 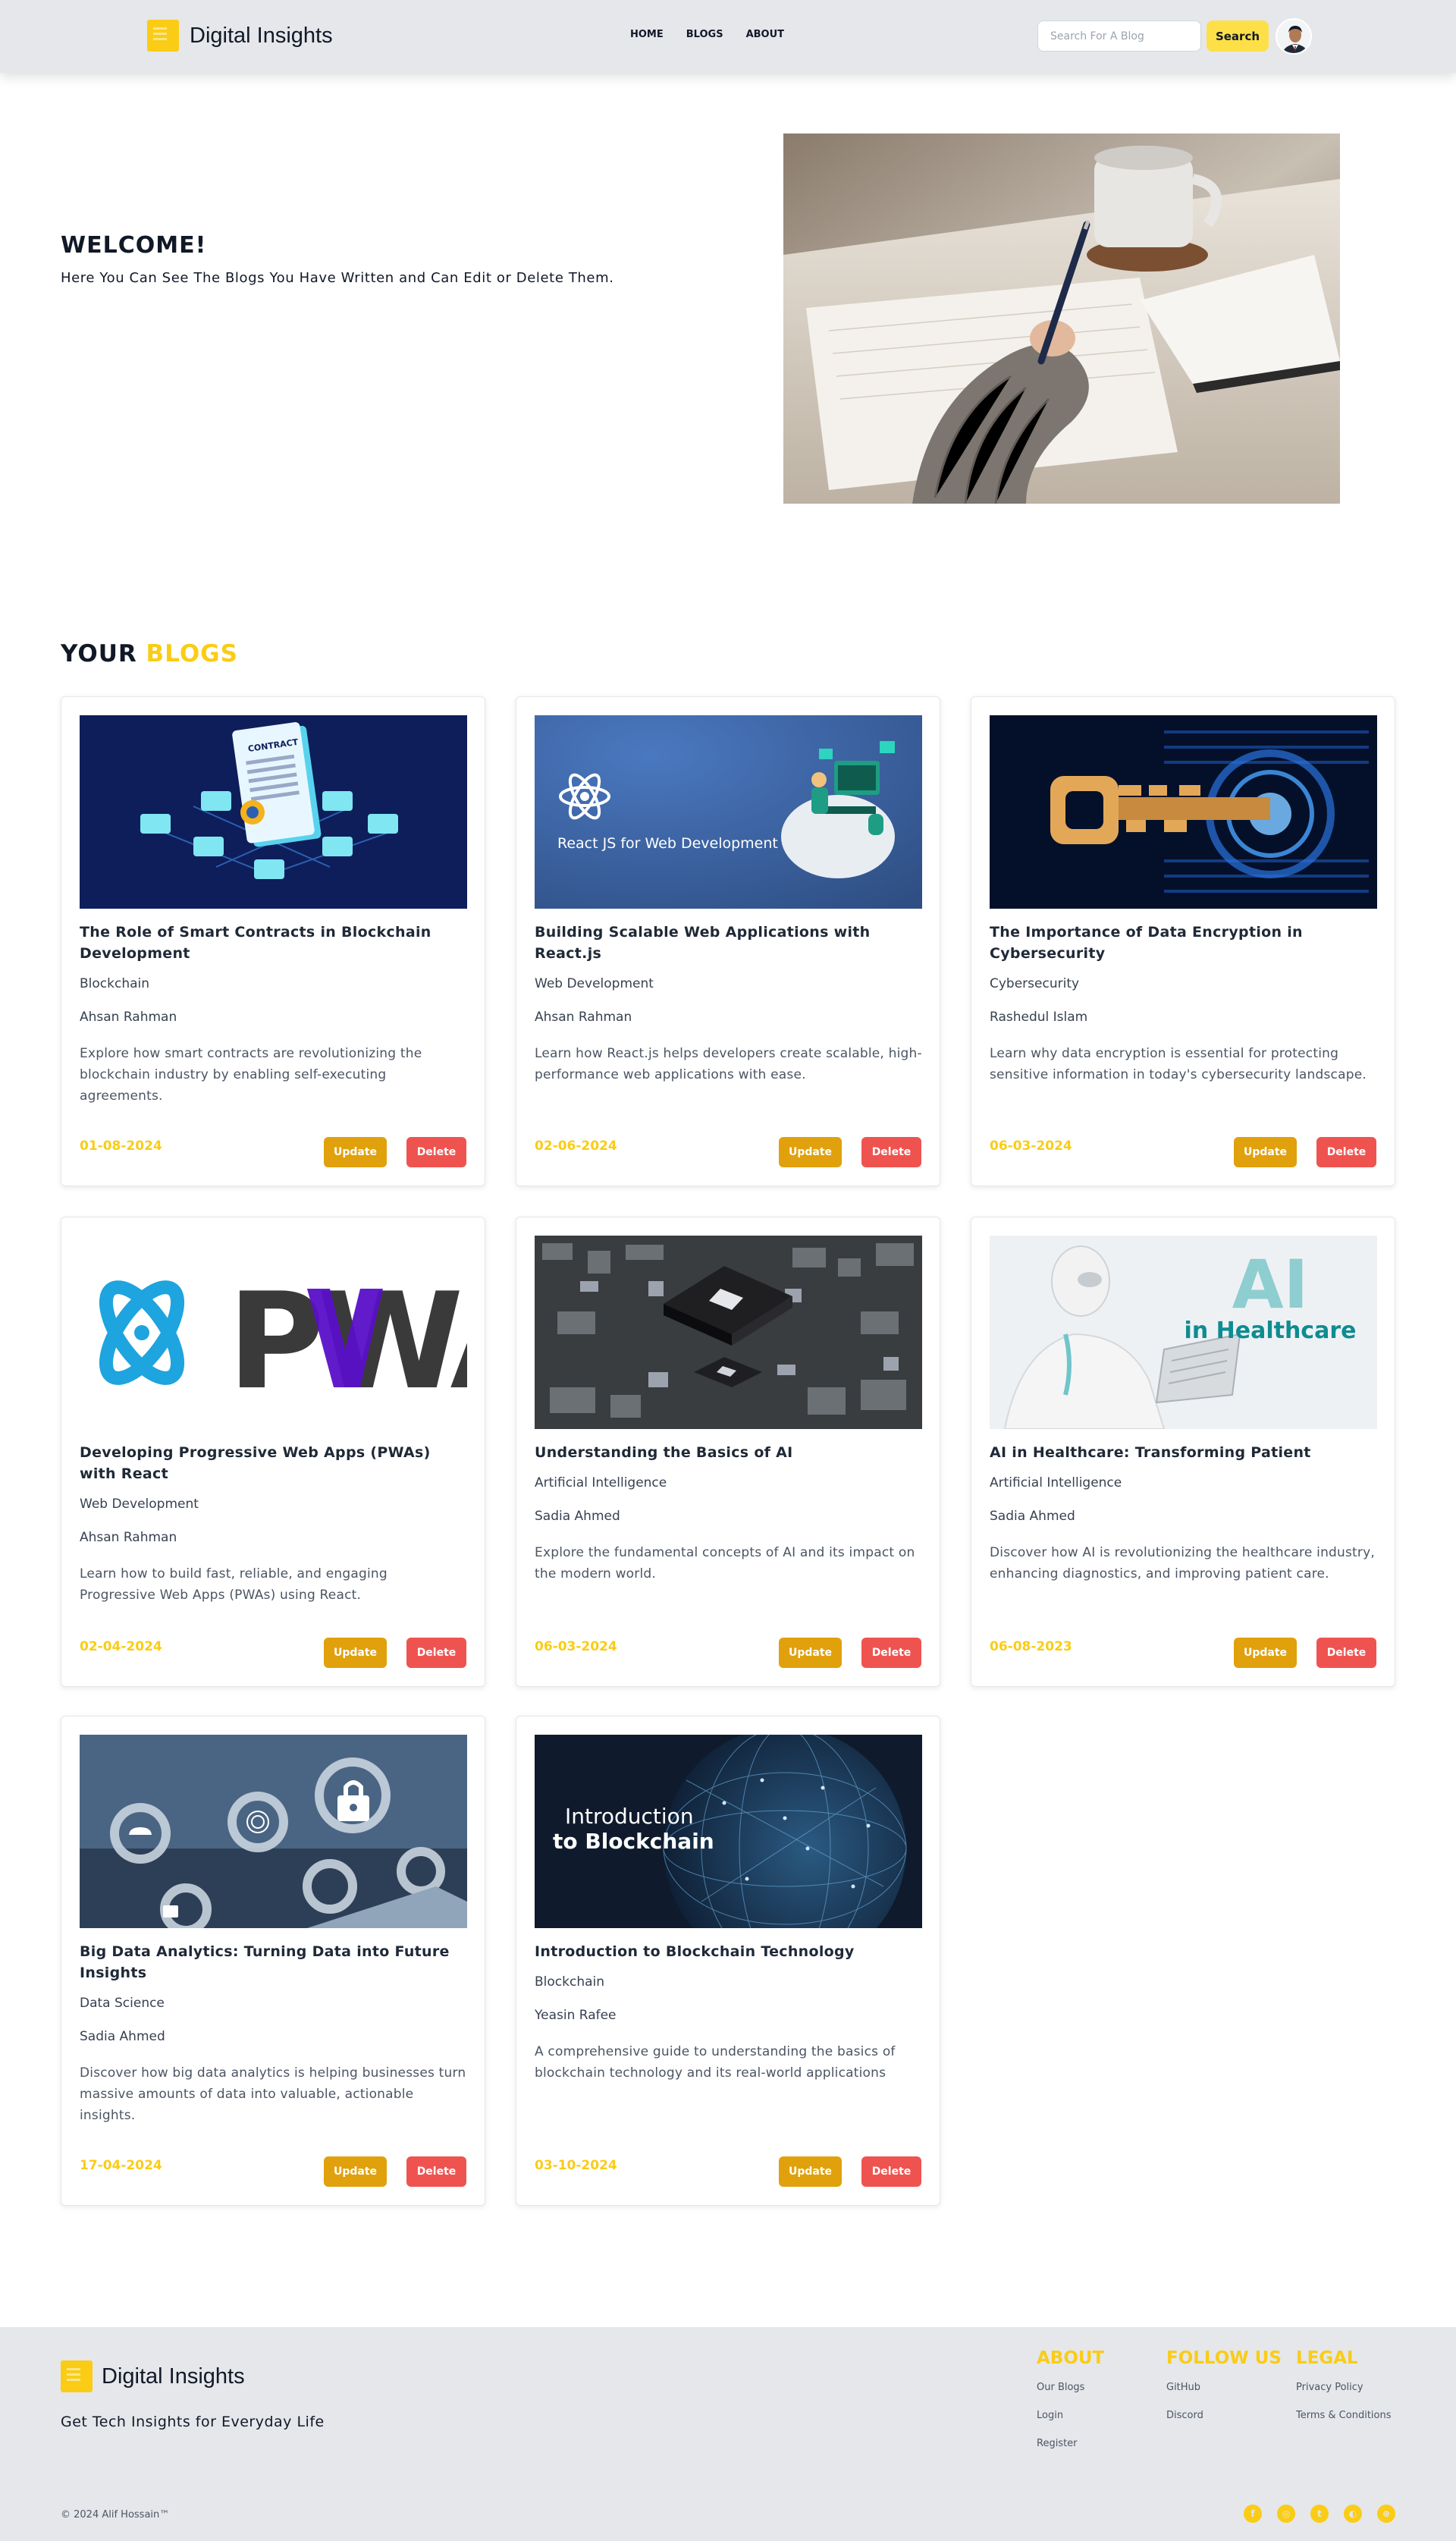 What do you see at coordinates (1070, 2416) in the screenshot?
I see `footer-link-login: Login` at bounding box center [1070, 2416].